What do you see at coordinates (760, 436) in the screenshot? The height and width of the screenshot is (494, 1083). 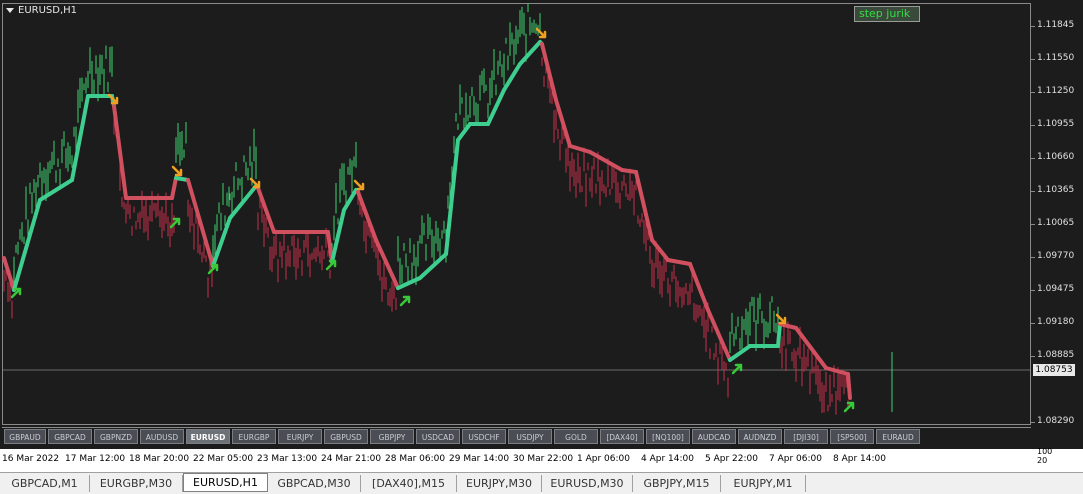 I see `symbol-button-audnzd: AUDNZD` at bounding box center [760, 436].